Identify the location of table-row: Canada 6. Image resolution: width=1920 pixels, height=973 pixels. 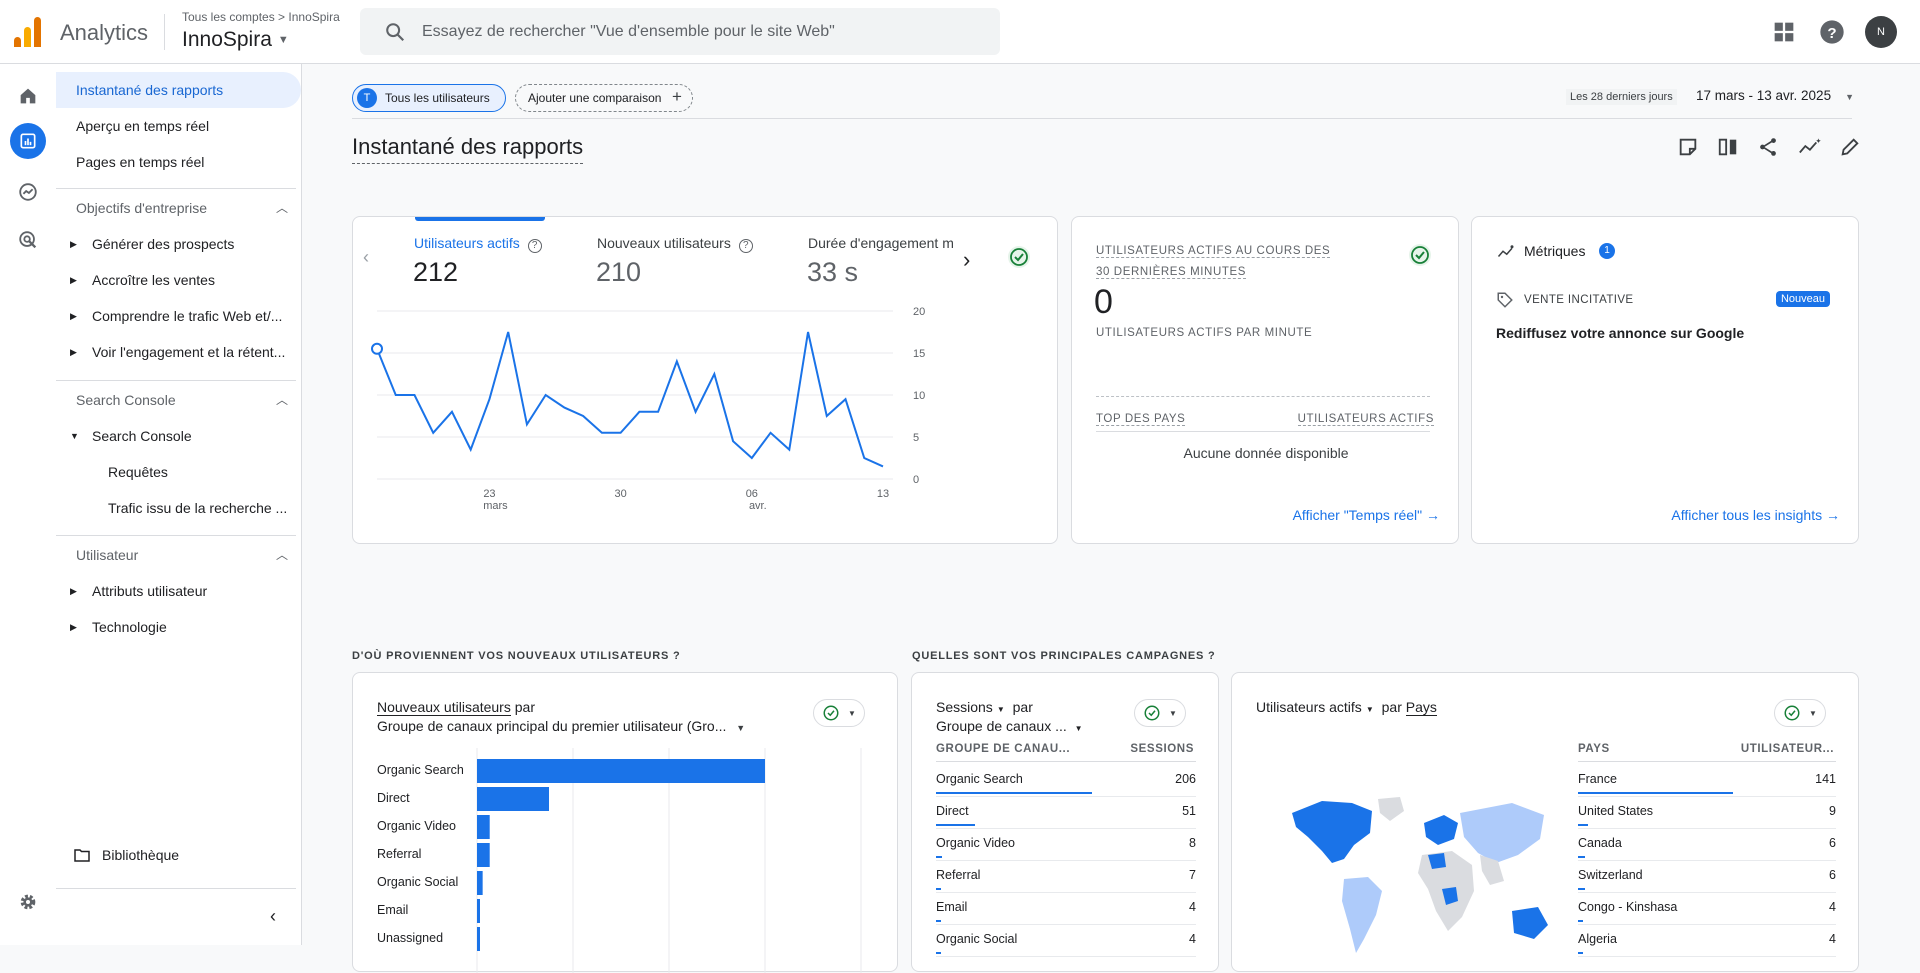
(1707, 851).